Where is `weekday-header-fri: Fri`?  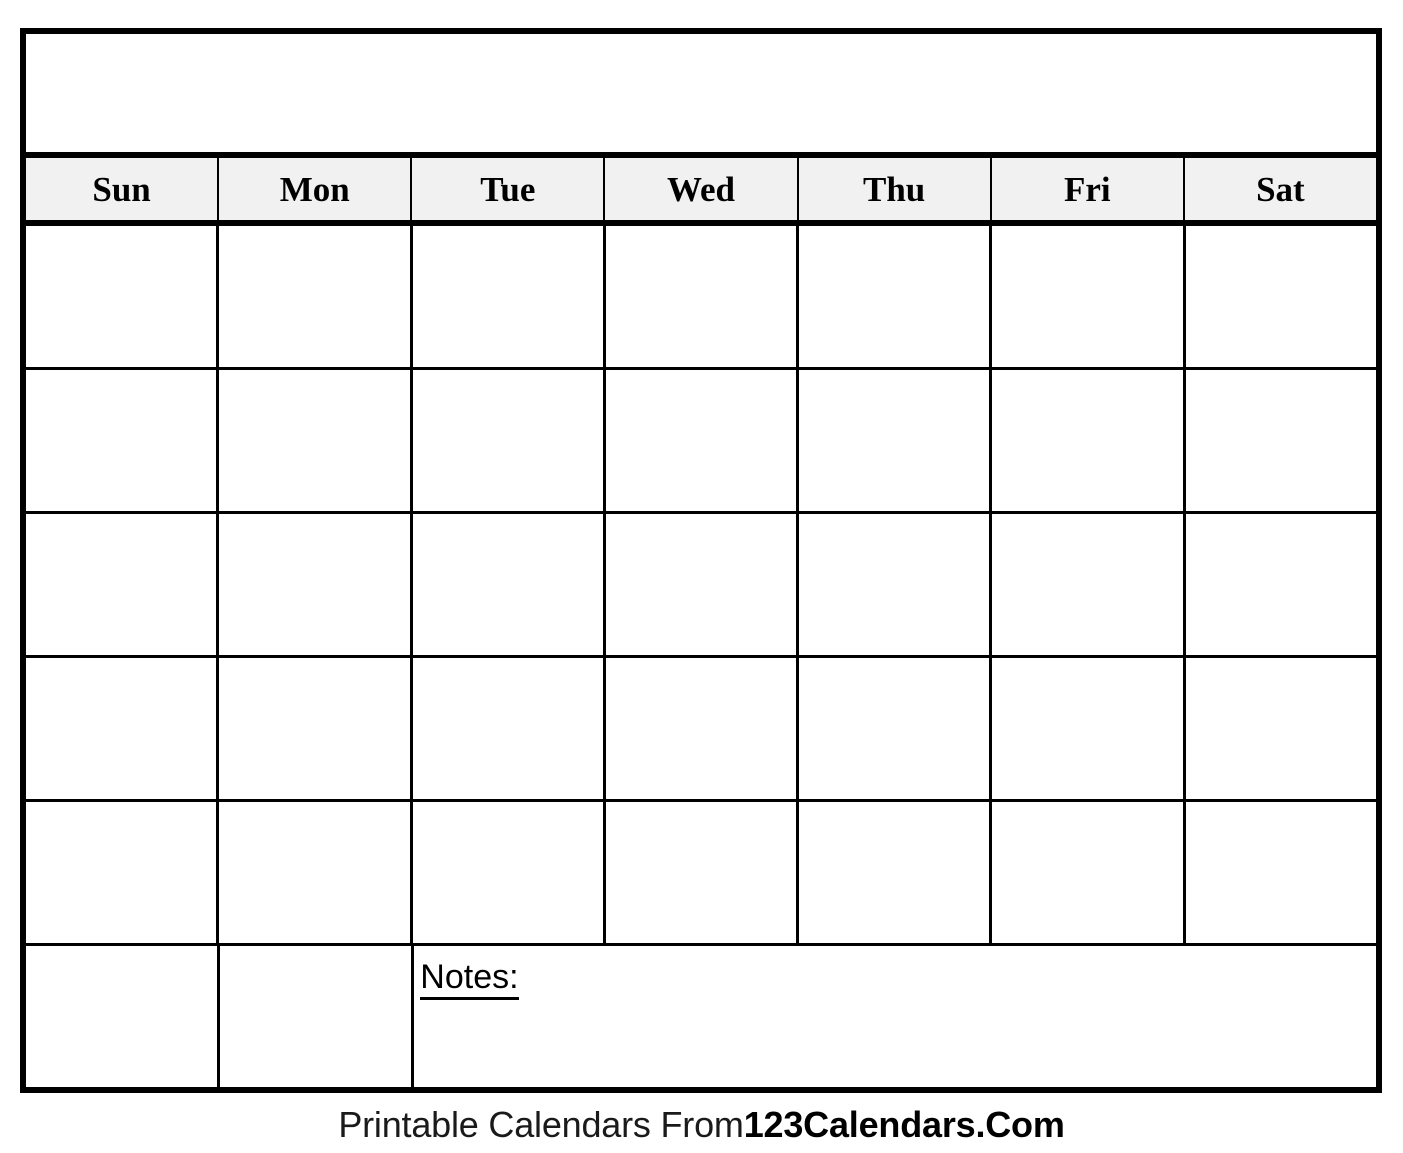
weekday-header-fri: Fri is located at coordinates (1088, 189).